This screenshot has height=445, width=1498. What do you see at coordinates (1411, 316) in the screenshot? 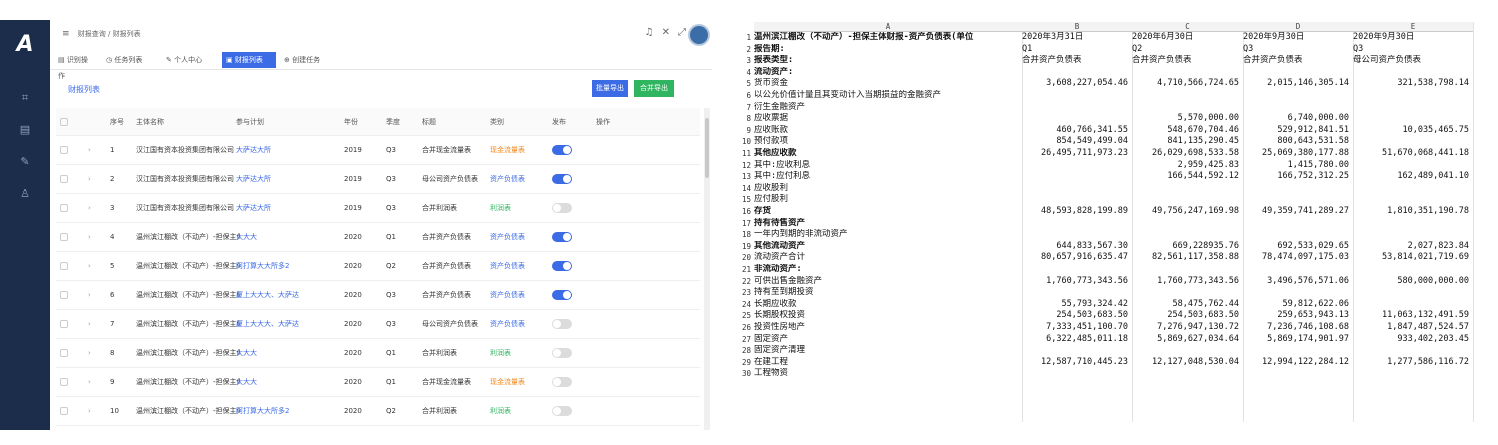
I see `cell-value: 11,063,132,491.59` at bounding box center [1411, 316].